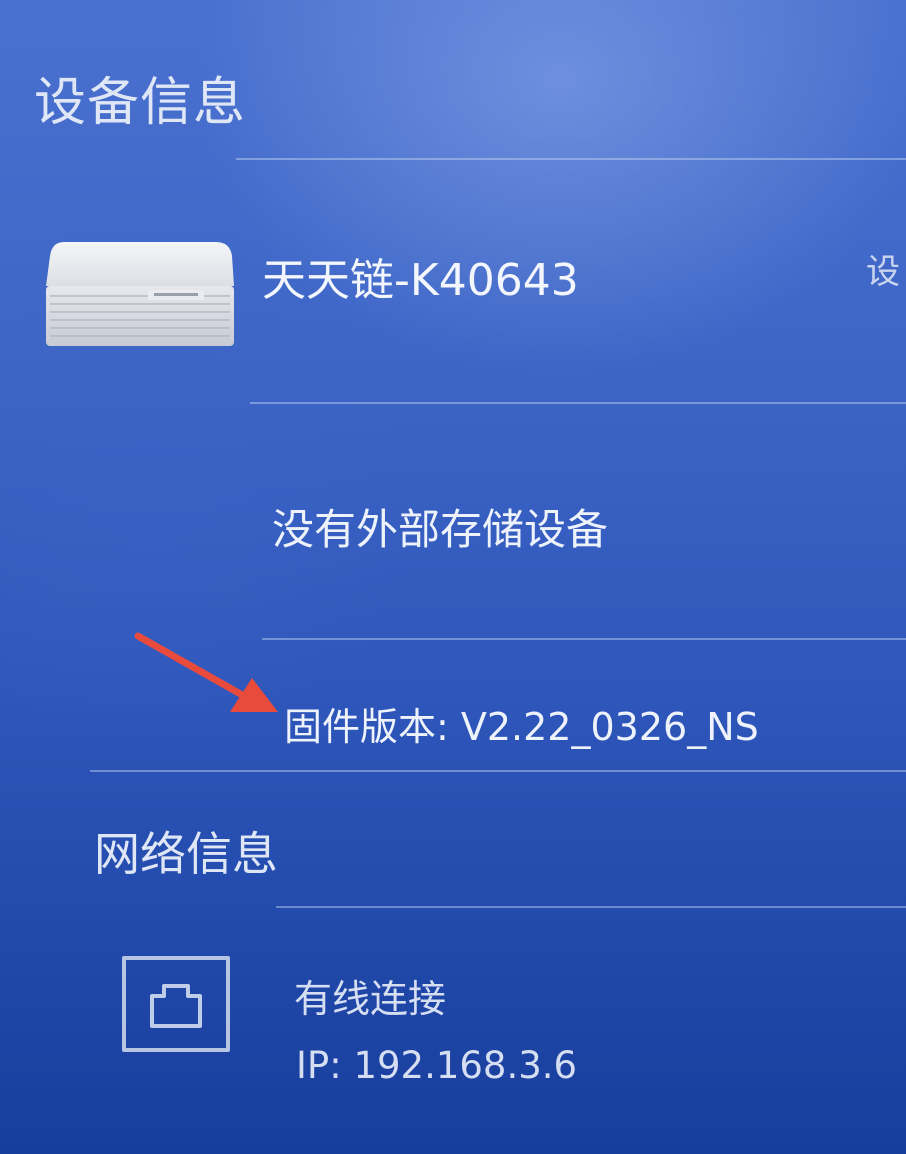  What do you see at coordinates (176, 1004) in the screenshot?
I see `ethernet-port-icon` at bounding box center [176, 1004].